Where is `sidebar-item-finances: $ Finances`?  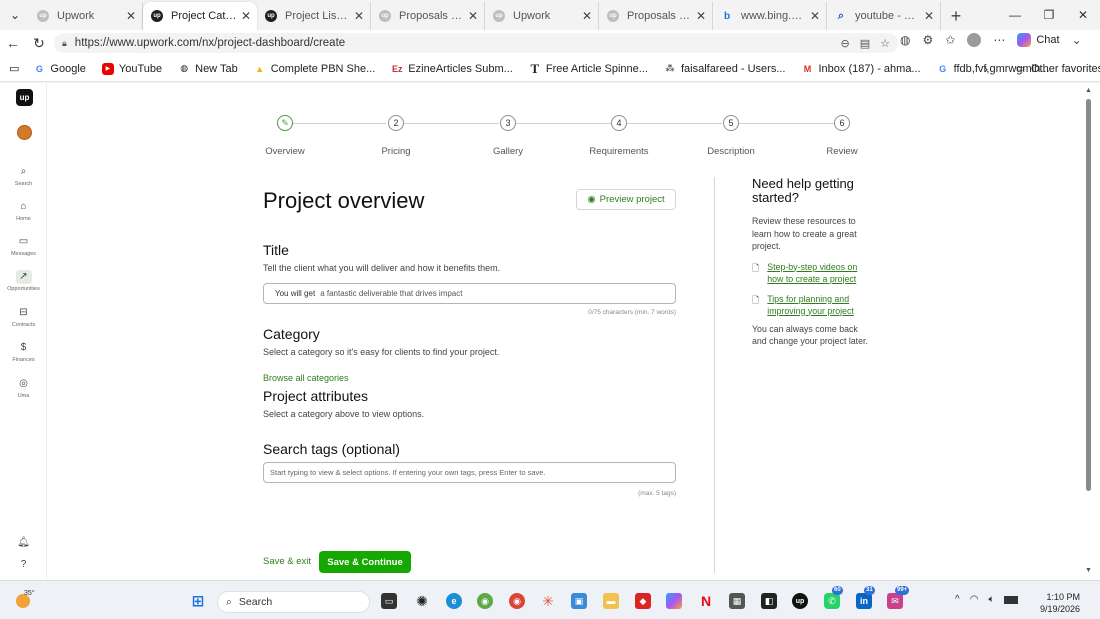 sidebar-item-finances: $ Finances is located at coordinates (23, 352).